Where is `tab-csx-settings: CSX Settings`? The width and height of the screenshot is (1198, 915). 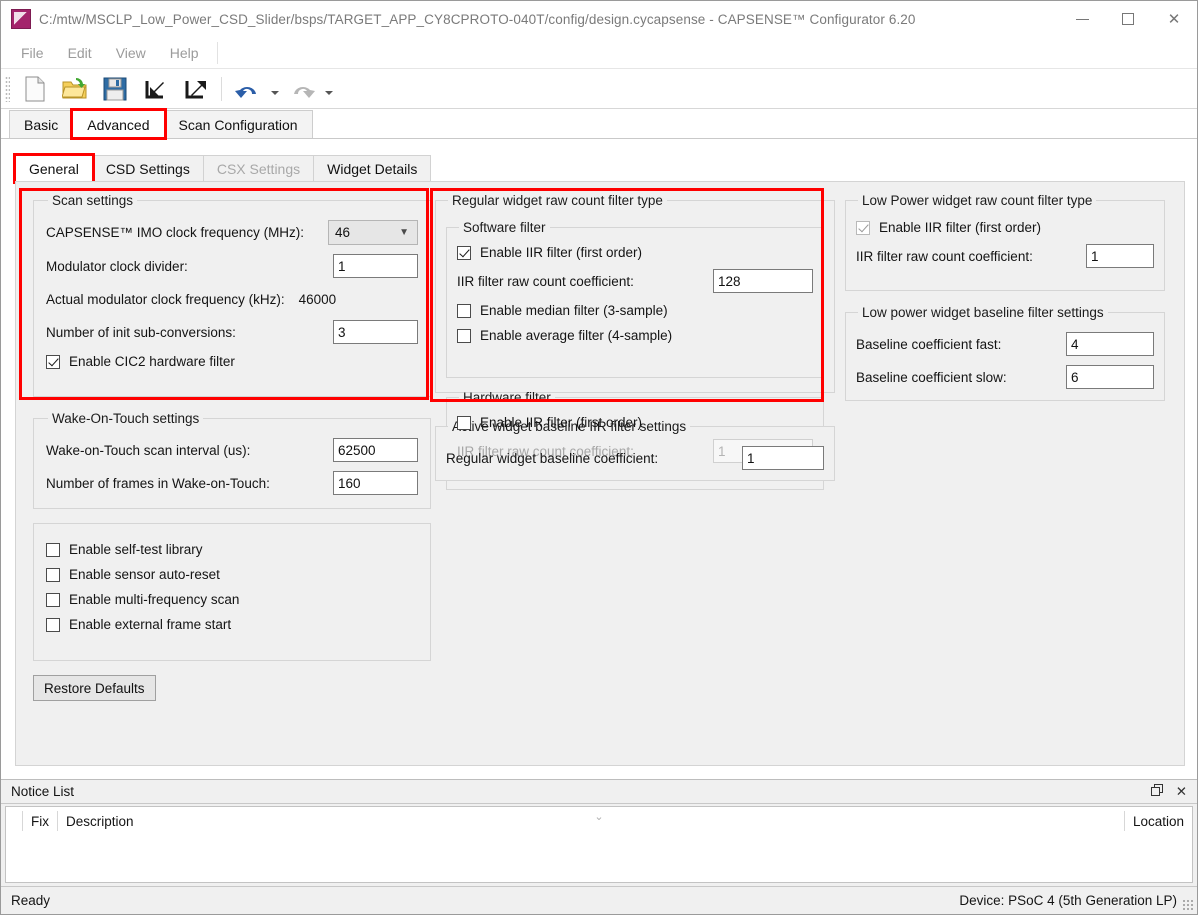 tab-csx-settings: CSX Settings is located at coordinates (258, 168).